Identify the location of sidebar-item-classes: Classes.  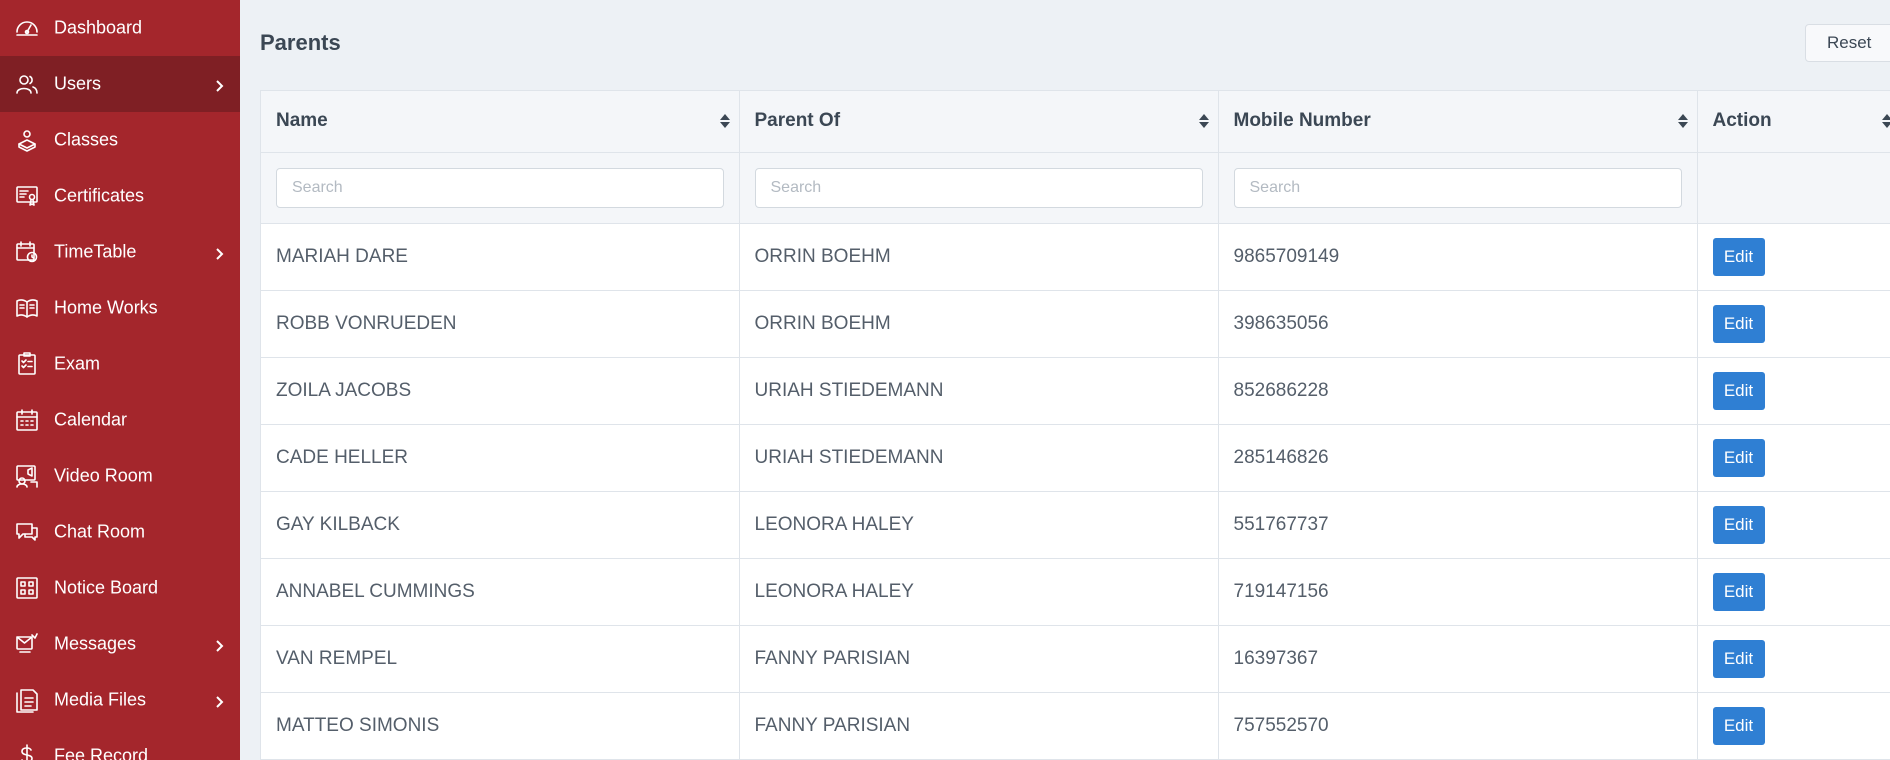
(120, 140).